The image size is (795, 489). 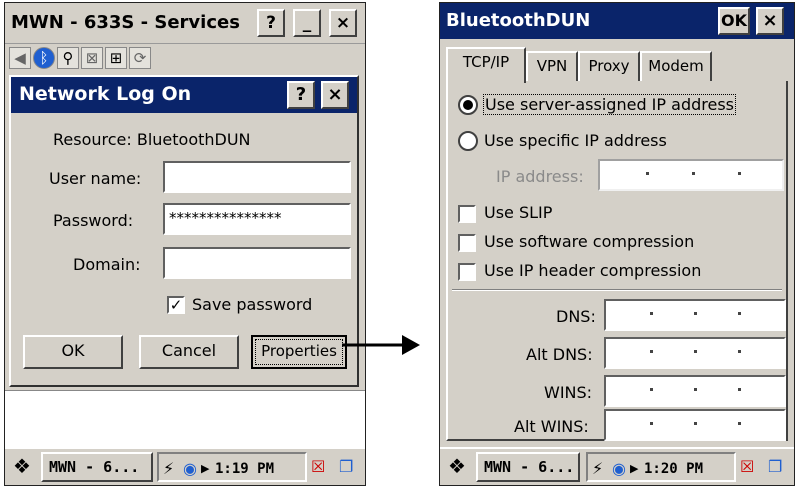 I want to click on domain-label: Domain:, so click(x=107, y=264).